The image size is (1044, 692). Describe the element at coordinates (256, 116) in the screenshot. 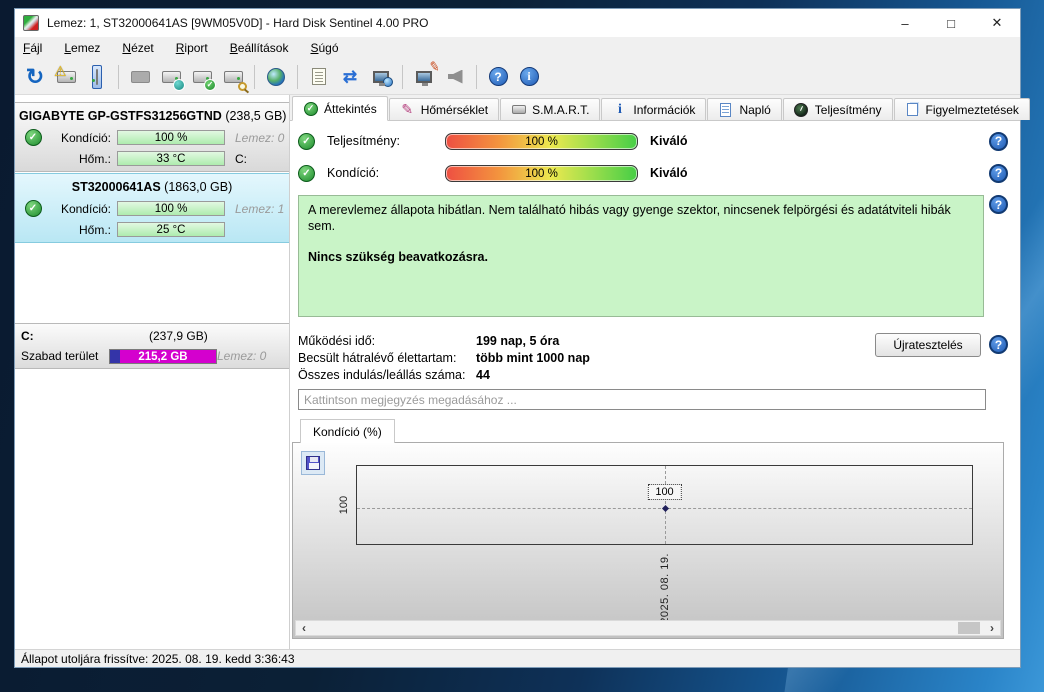

I see `disk-size: (238,5 GB)` at that location.